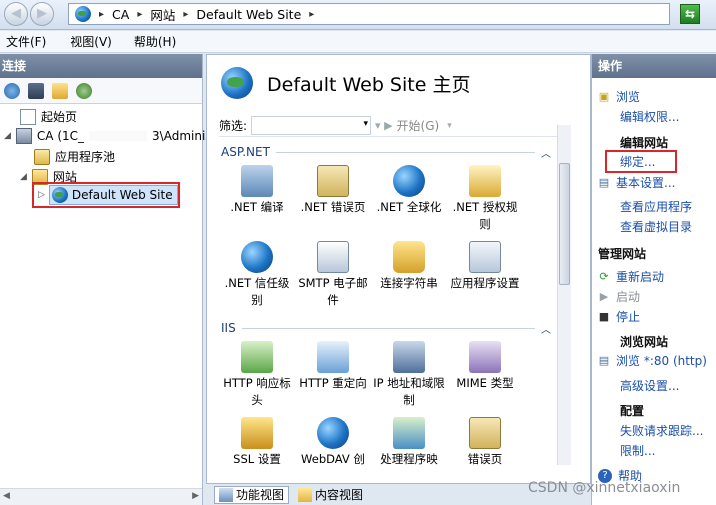 The height and width of the screenshot is (505, 716). Describe the element at coordinates (74, 156) in the screenshot. I see `tree-item-app-pools: 应用程序池` at that location.